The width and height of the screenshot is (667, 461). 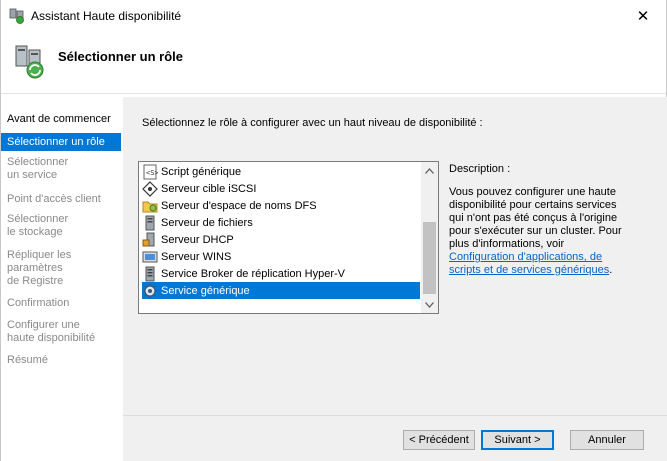 I want to click on svg-text: <S>, so click(x=152, y=173).